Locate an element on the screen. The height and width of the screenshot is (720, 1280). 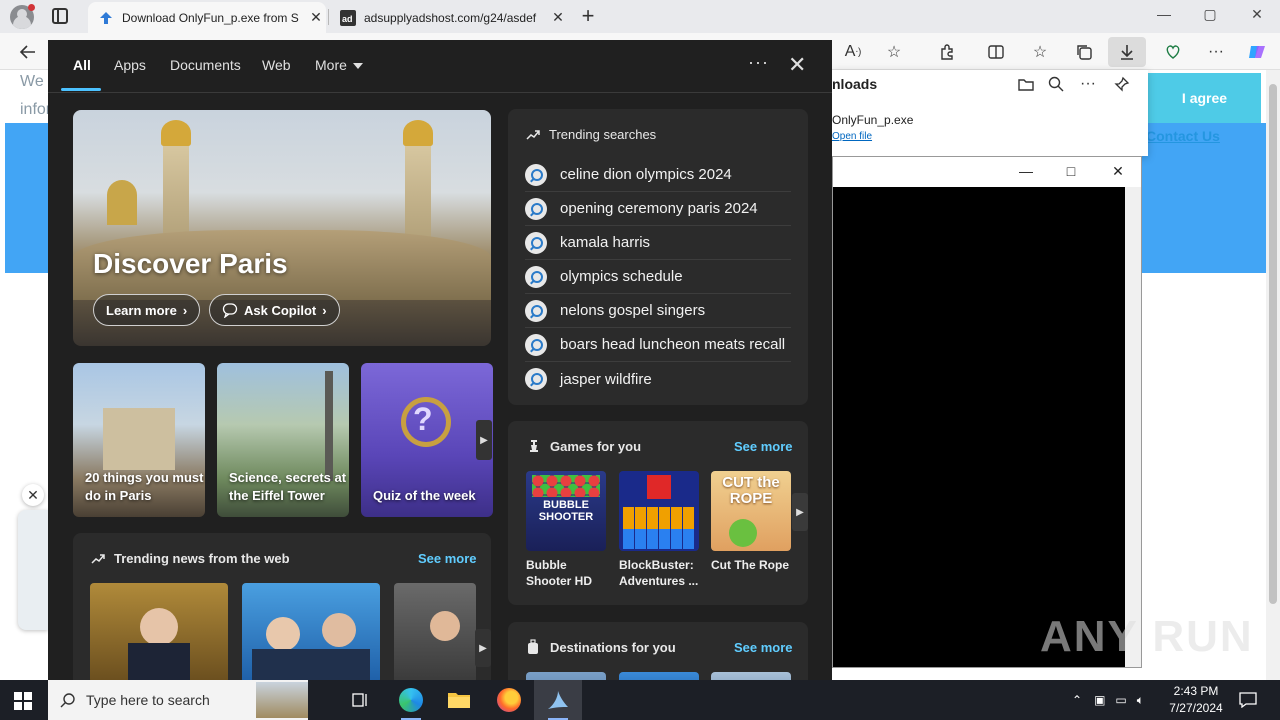
svg-text: ad is located at coordinates (347, 19).